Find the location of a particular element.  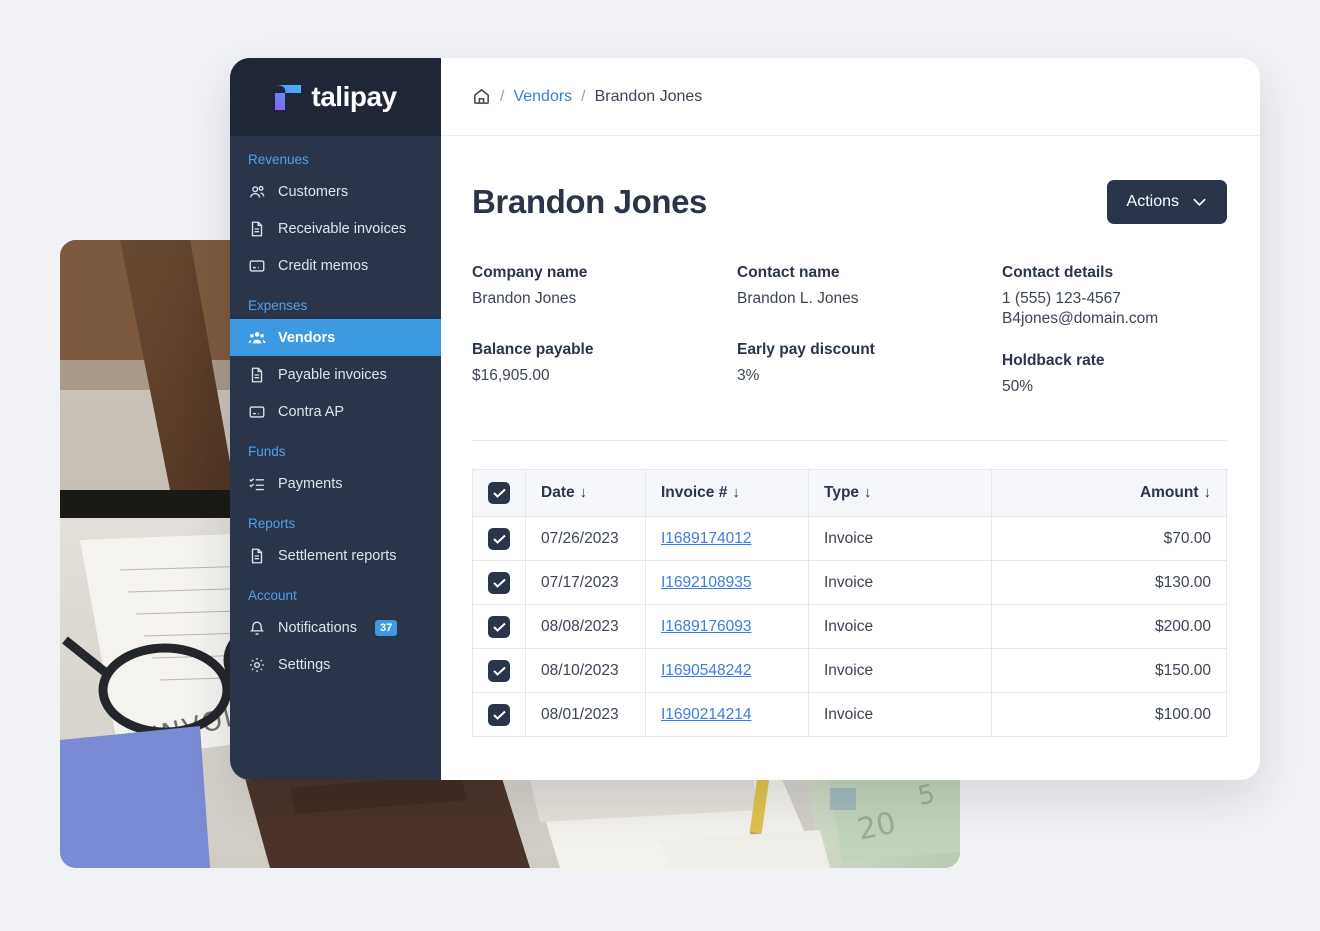

chevron-down-icon is located at coordinates (1199, 202).